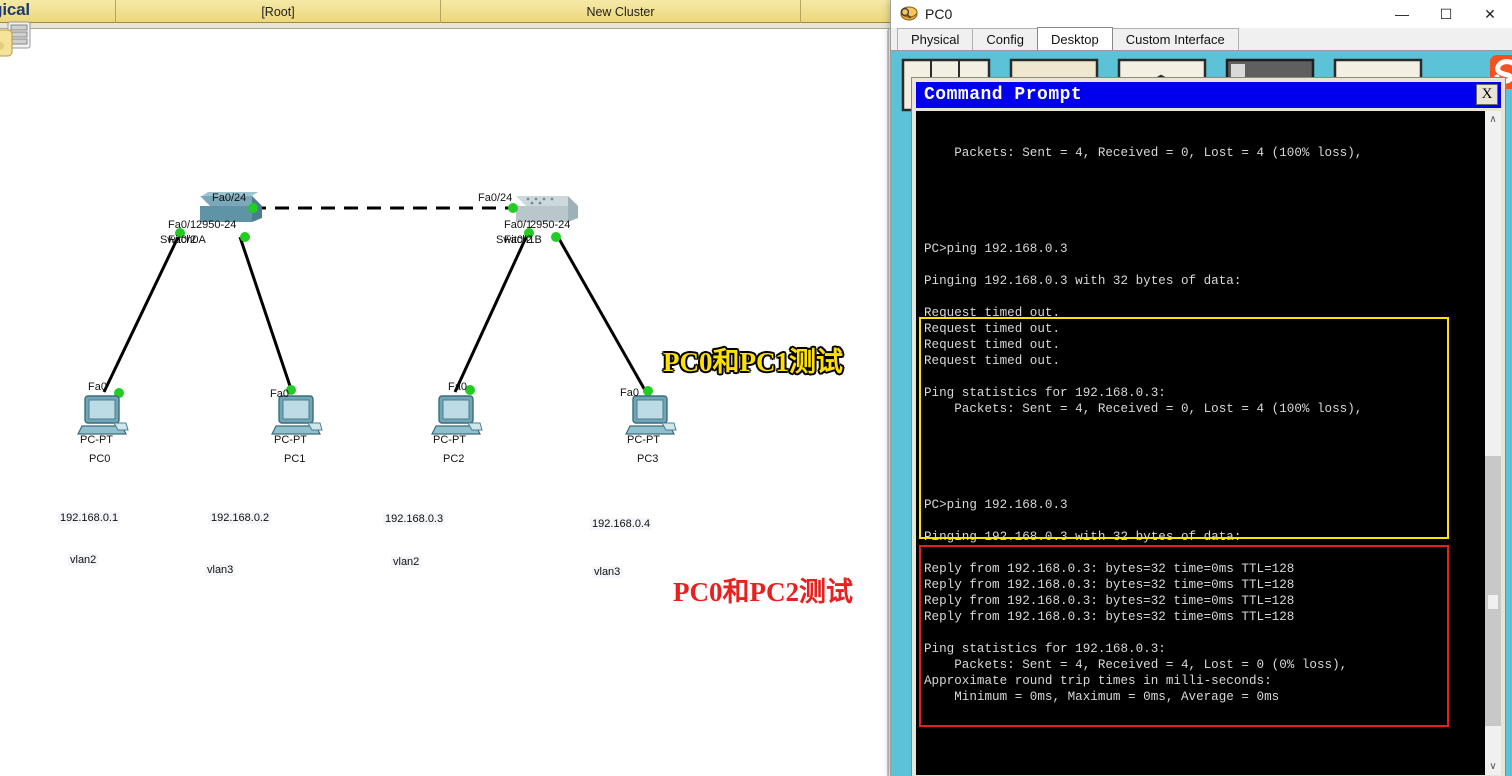 The image size is (1512, 776). I want to click on pc2-ip-label: 192.168.0.3, so click(414, 519).